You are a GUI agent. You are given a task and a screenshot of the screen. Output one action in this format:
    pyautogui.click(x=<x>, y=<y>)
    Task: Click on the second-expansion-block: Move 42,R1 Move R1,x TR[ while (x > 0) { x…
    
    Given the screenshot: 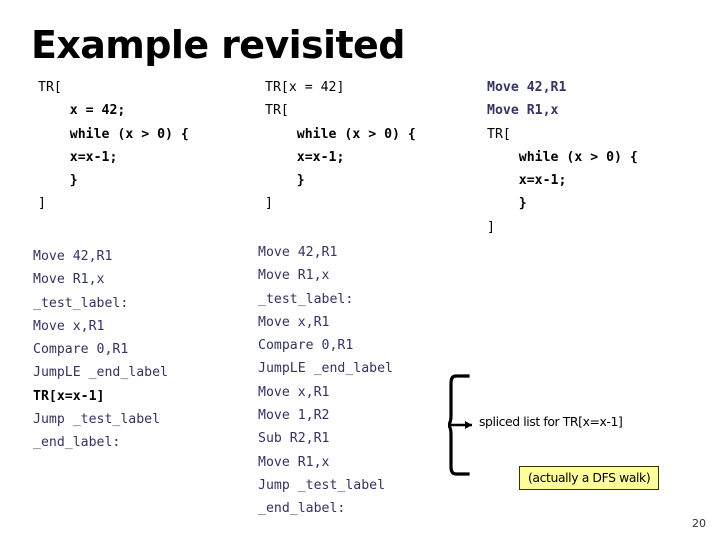 What is the action you would take?
    pyautogui.click(x=562, y=157)
    